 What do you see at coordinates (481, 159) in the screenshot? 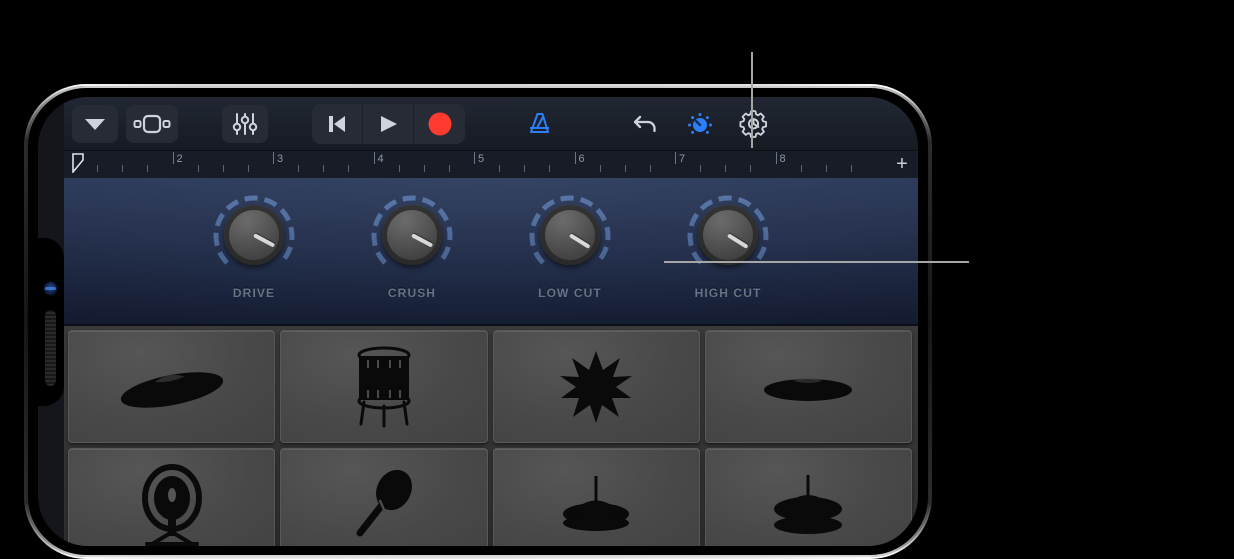
I see `ruler-bar-number: 5` at bounding box center [481, 159].